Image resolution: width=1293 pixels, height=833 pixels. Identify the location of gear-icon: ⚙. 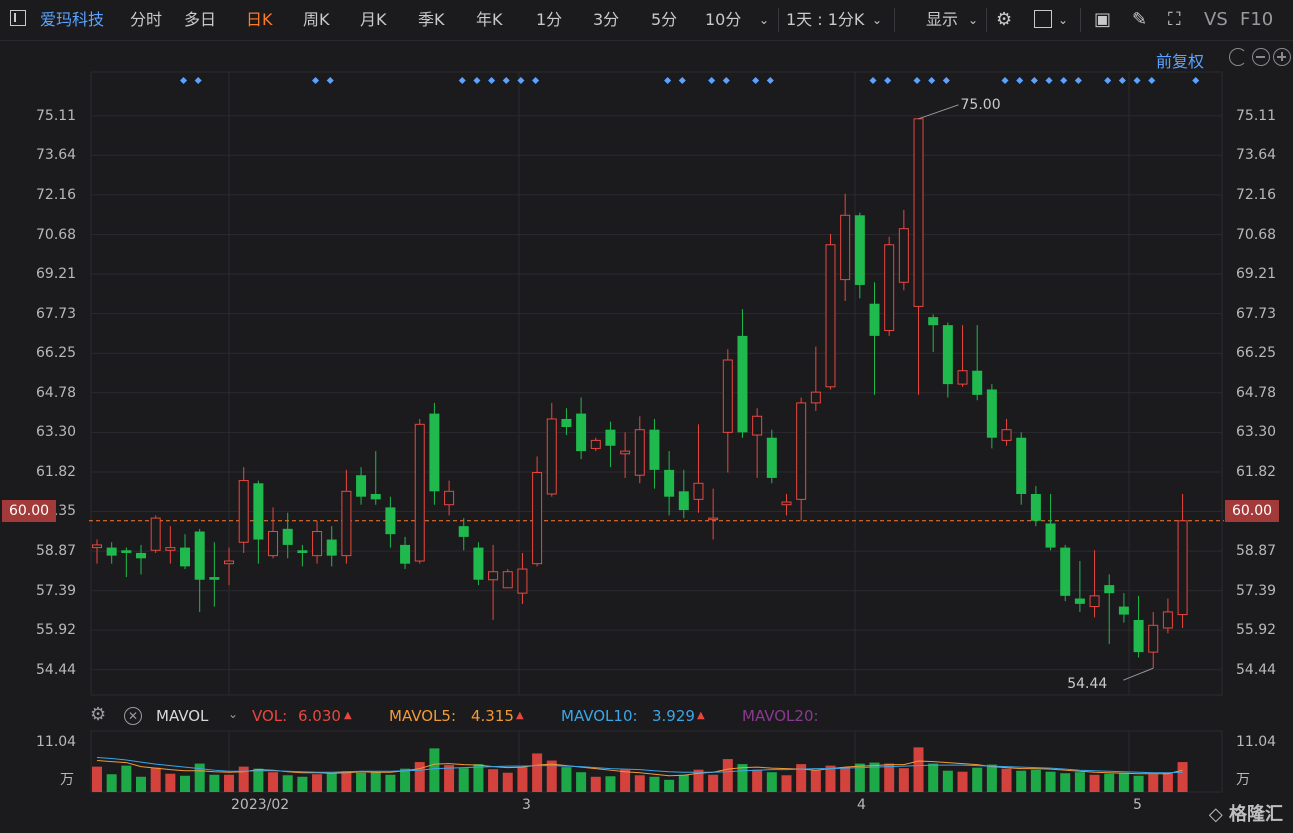
(98, 714).